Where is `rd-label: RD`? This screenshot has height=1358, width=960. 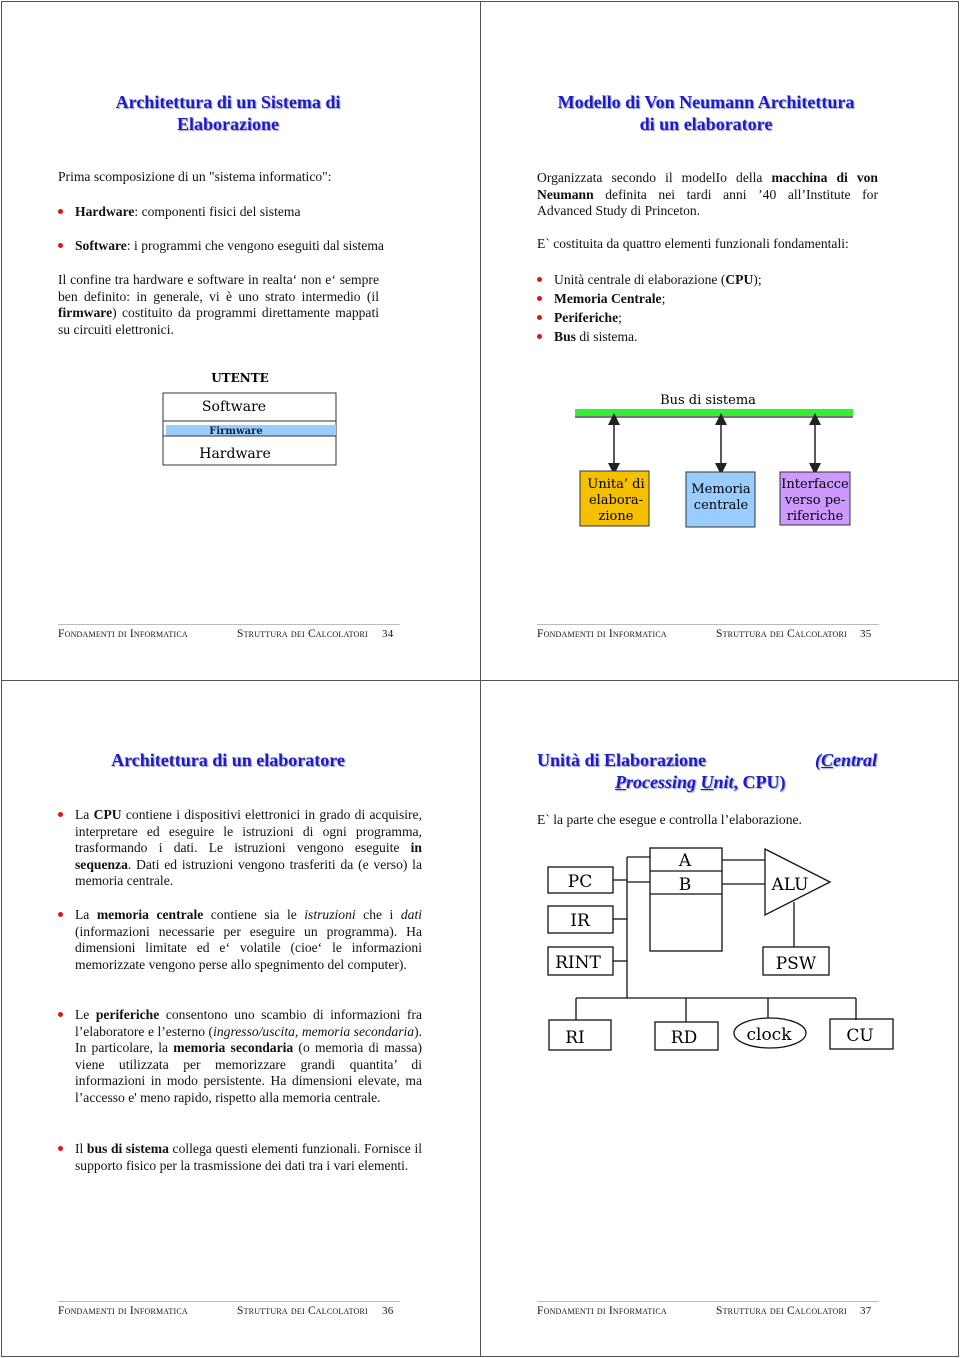
rd-label: RD is located at coordinates (684, 1038).